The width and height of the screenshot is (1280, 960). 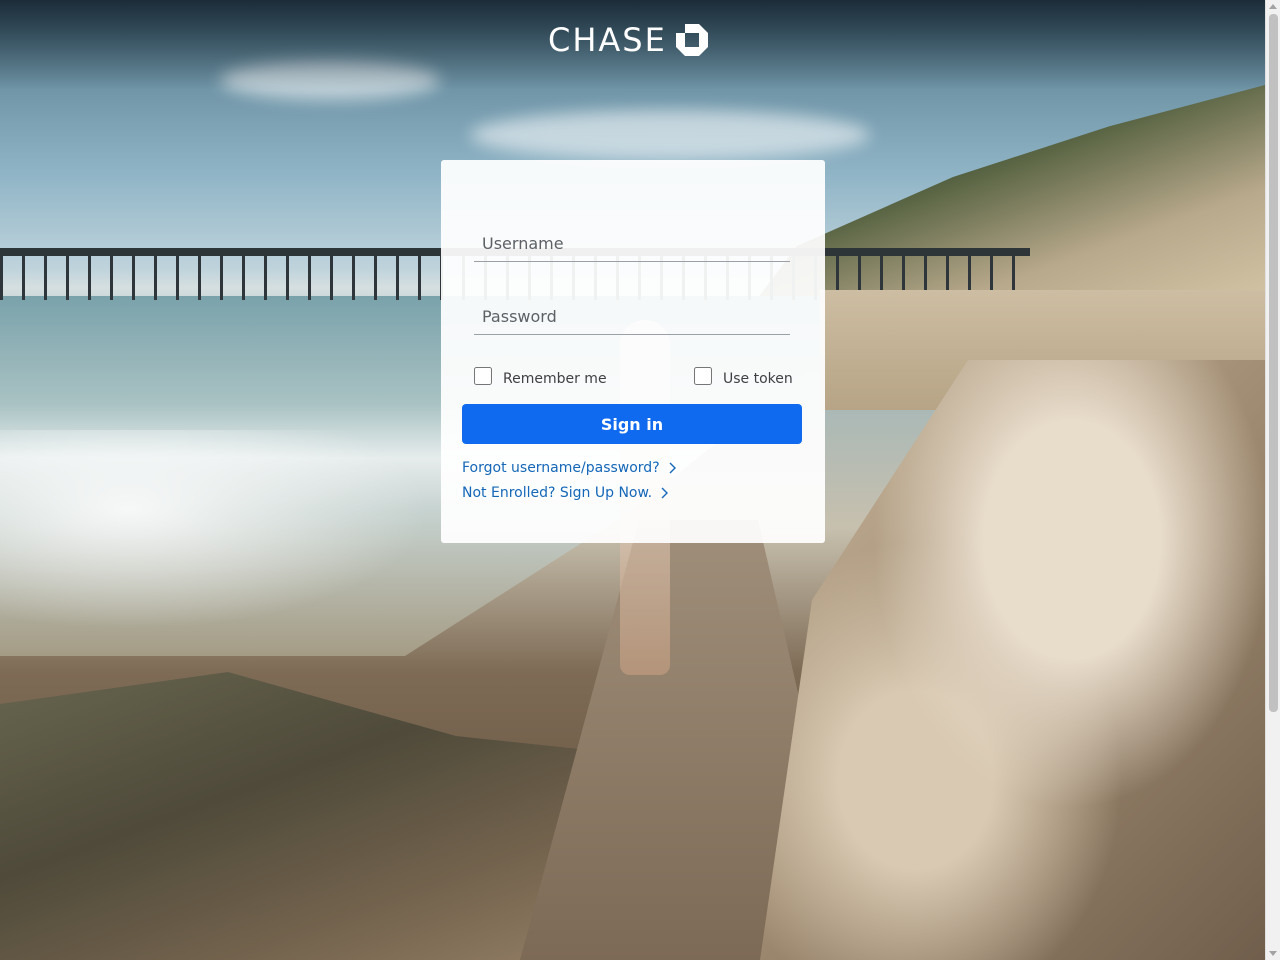 I want to click on vertical-scrollbar, so click(x=1272, y=480).